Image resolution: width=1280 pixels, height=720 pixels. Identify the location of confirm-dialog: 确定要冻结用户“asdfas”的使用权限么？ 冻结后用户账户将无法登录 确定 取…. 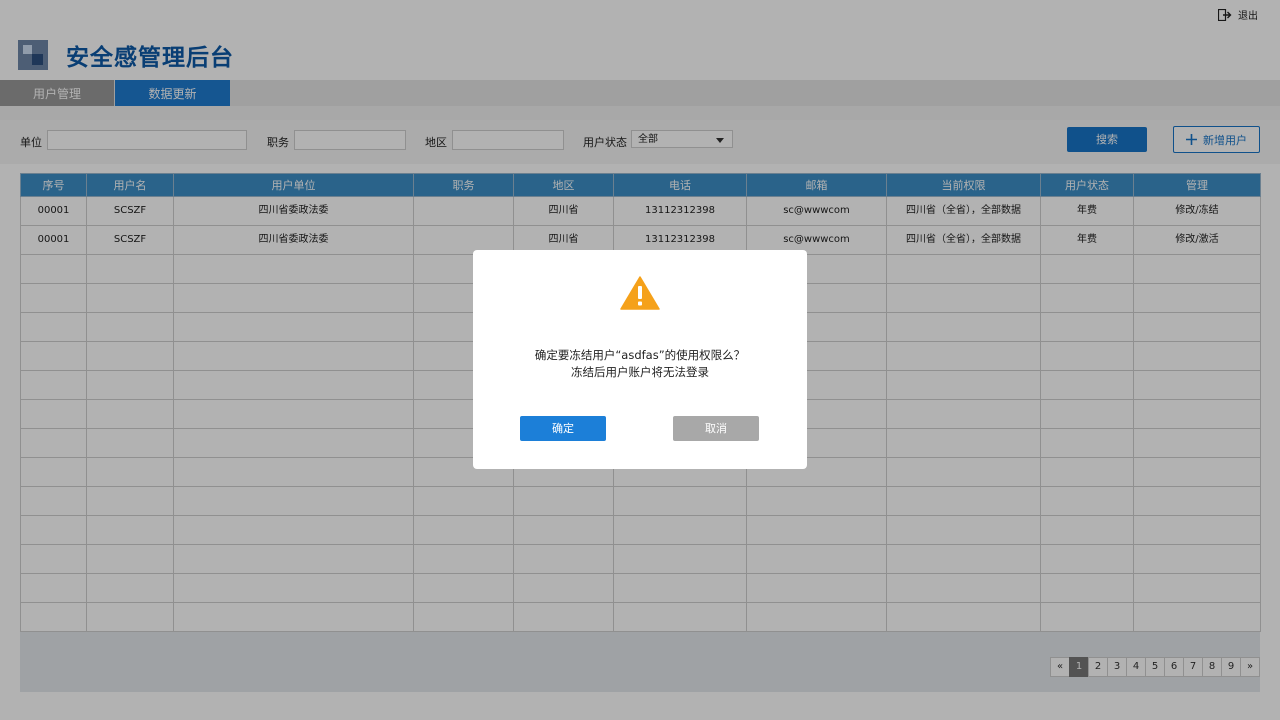
(640, 359).